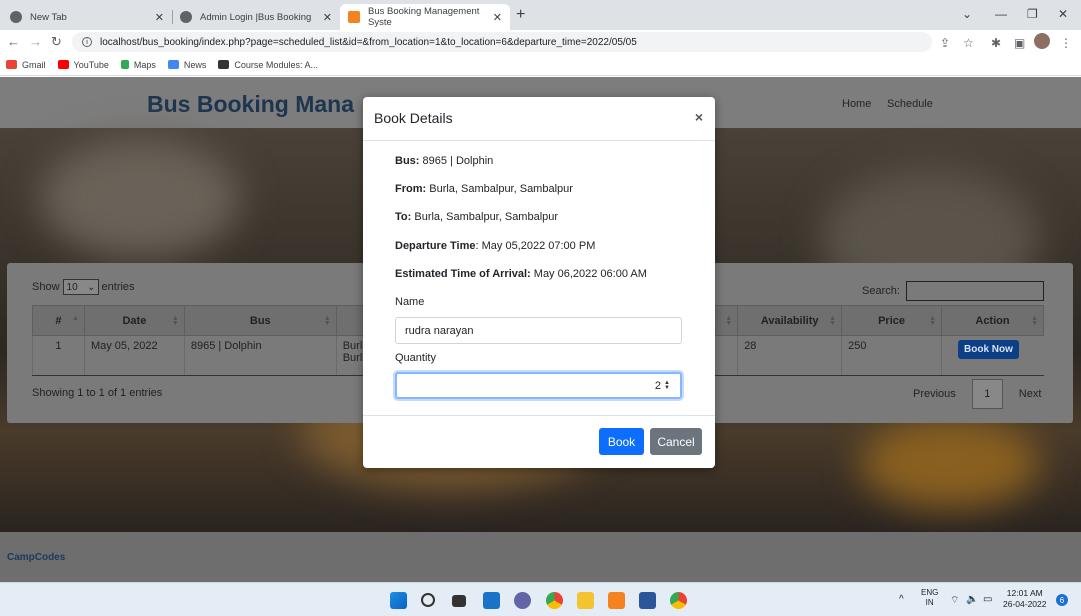  Describe the element at coordinates (224, 64) in the screenshot. I see `course-icon` at that location.